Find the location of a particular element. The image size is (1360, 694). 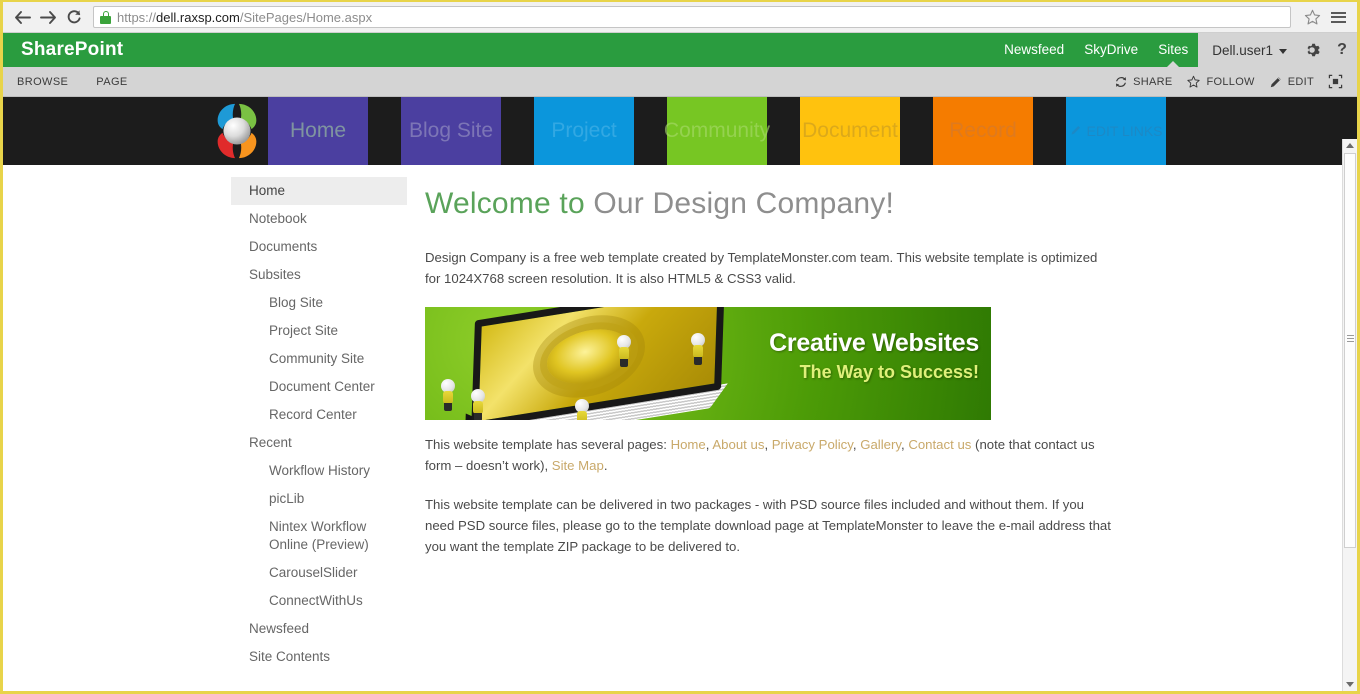

nav-tile-document: Document is located at coordinates (850, 131).